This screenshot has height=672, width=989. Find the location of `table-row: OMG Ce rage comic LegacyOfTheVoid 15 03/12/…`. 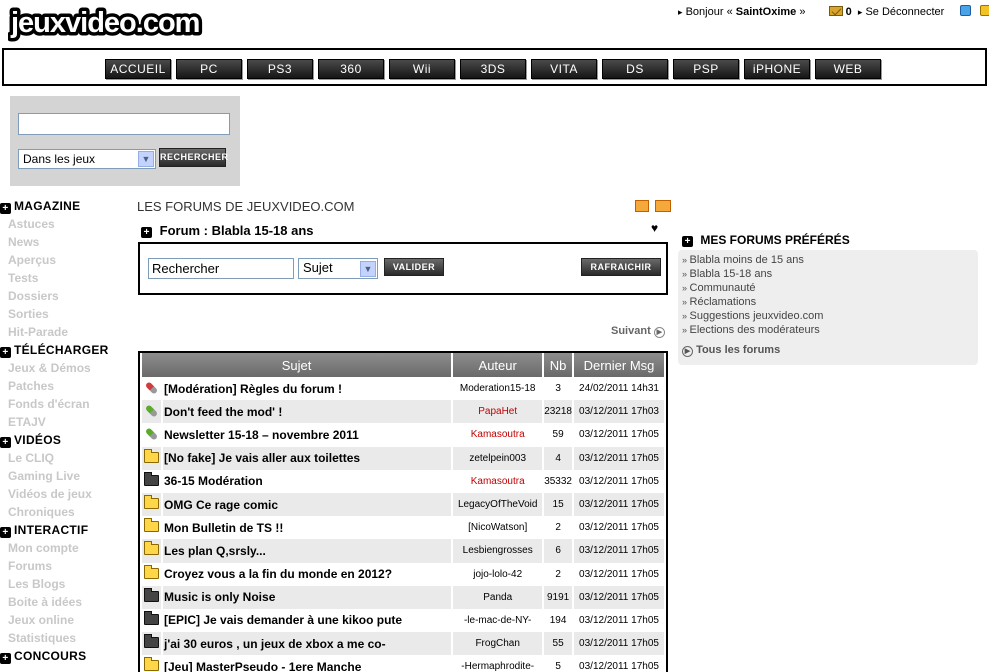

table-row: OMG Ce rage comic LegacyOfTheVoid 15 03/12/… is located at coordinates (403, 504).